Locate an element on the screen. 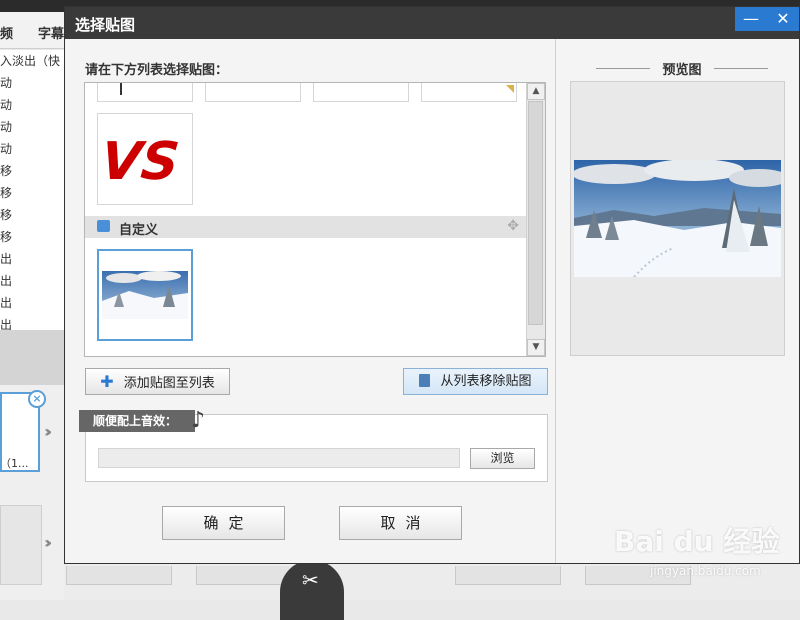 This screenshot has width=800, height=620. scroll-down-arrow-icon: ▼ is located at coordinates (536, 347).